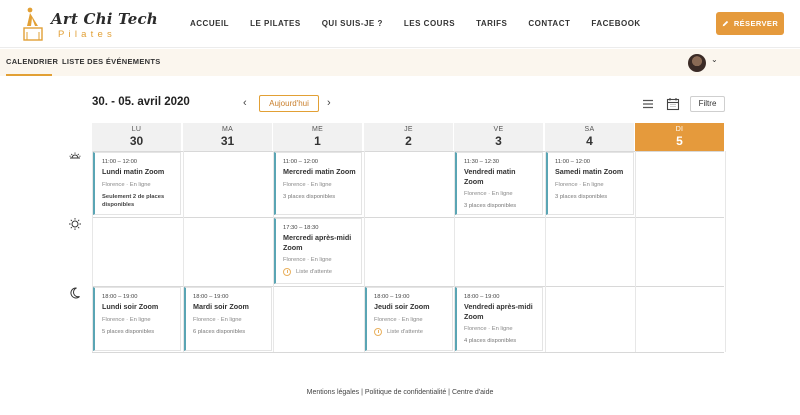 This screenshot has width=800, height=415. I want to click on day-number: 30, so click(136, 141).